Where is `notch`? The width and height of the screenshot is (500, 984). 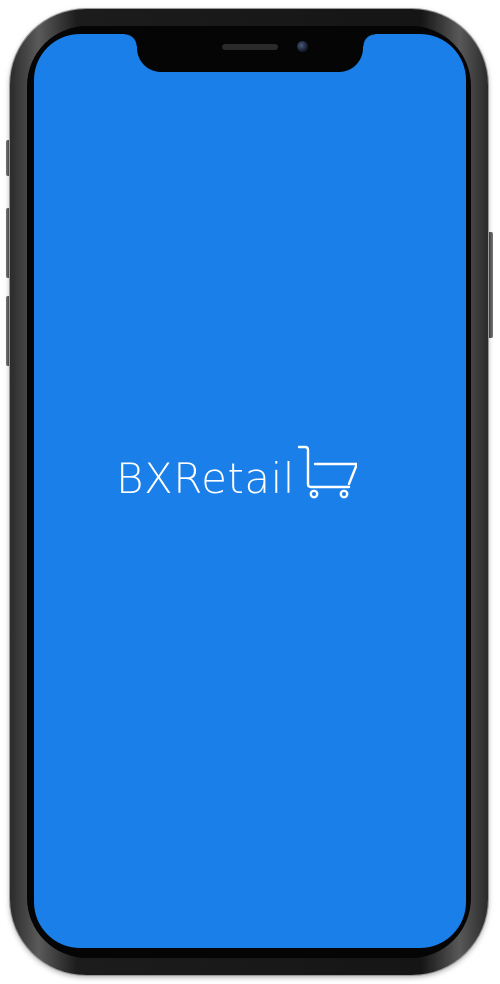 notch is located at coordinates (250, 53).